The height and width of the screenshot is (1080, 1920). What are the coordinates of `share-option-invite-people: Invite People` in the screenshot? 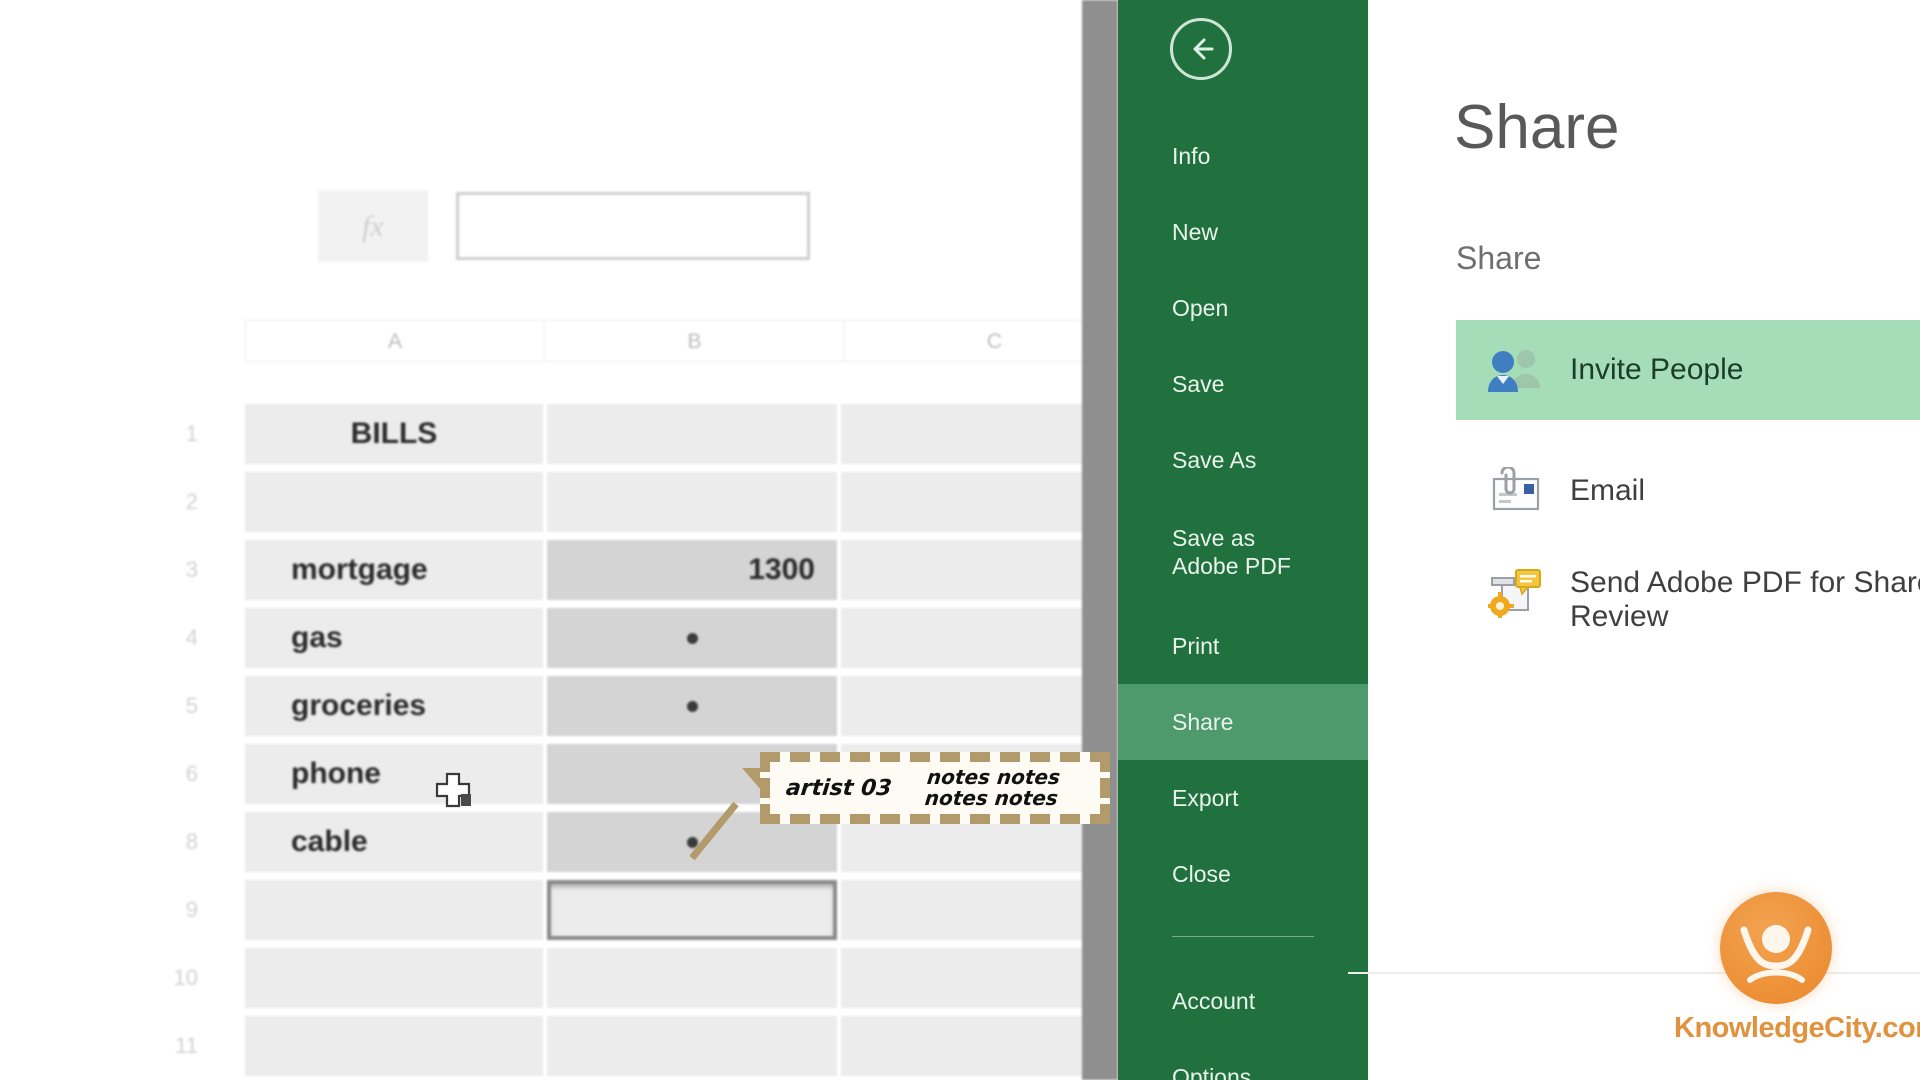 It's located at (1688, 370).